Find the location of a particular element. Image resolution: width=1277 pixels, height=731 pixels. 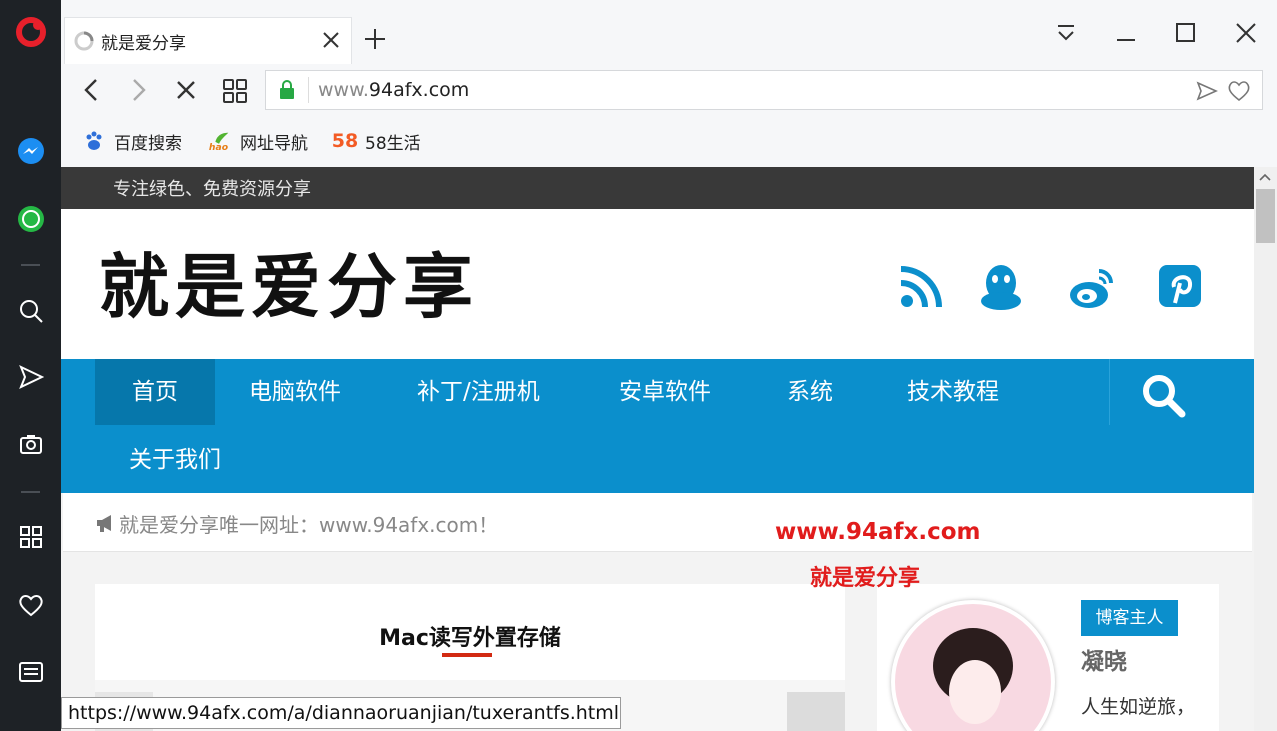

svg-text: hao is located at coordinates (218, 147).